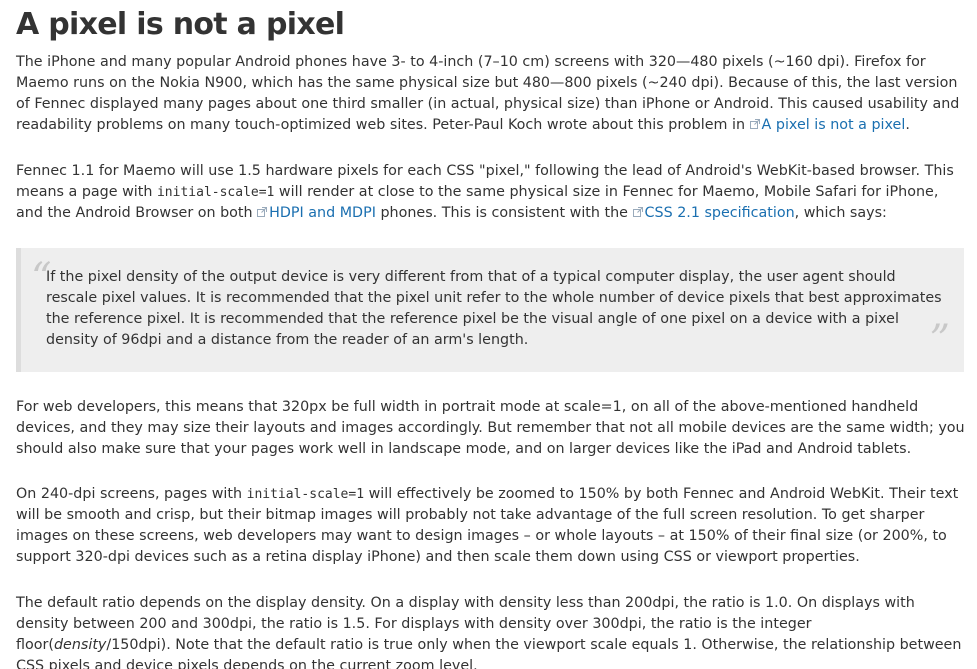 Image resolution: width=977 pixels, height=669 pixels. What do you see at coordinates (719, 213) in the screenshot?
I see `link-label: CSS 2.1 specification` at bounding box center [719, 213].